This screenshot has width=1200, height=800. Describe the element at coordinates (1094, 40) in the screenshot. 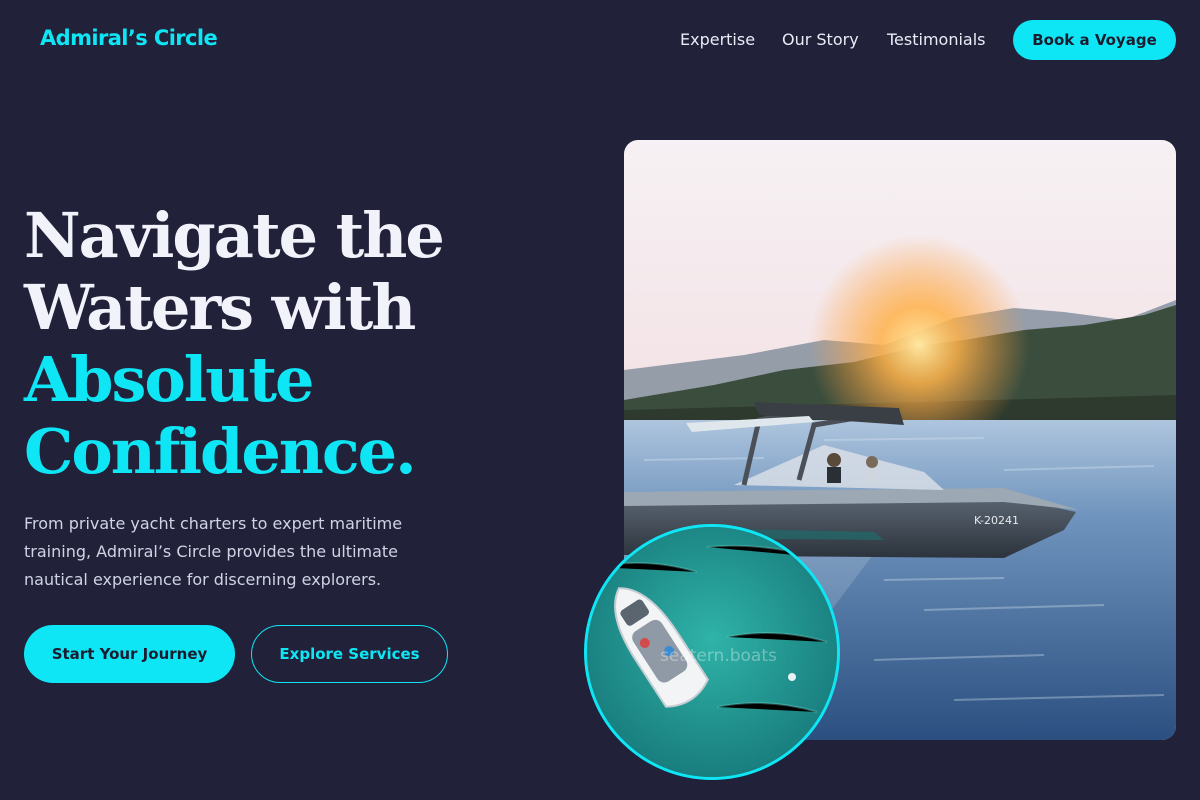

I see `book-voyage-button: Book a Voyage` at that location.